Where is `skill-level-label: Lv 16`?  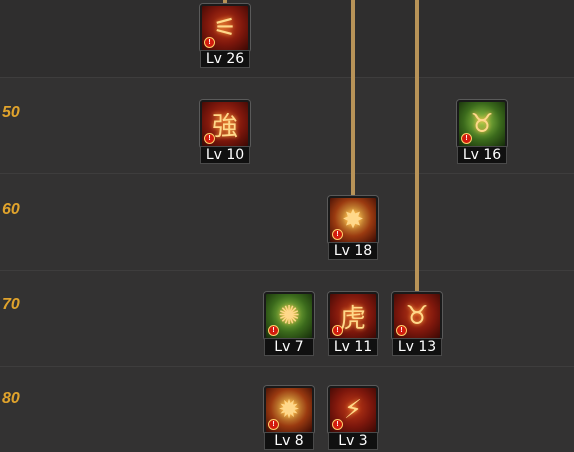
skill-level-label: Lv 16 is located at coordinates (482, 155).